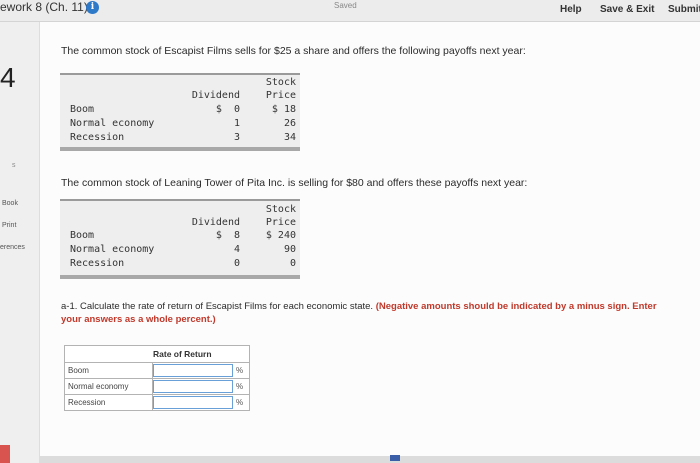 The height and width of the screenshot is (463, 700). What do you see at coordinates (227, 109) in the screenshot?
I see `dividend-cell: $ 0` at bounding box center [227, 109].